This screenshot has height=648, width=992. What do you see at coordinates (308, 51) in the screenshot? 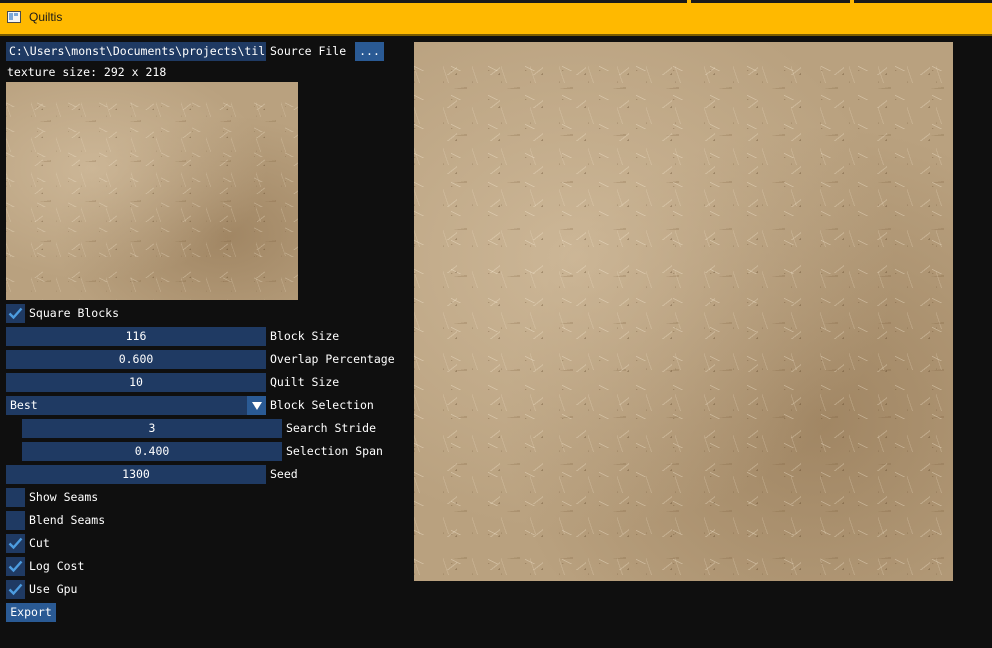
I see `source-file-label: Source File` at bounding box center [308, 51].